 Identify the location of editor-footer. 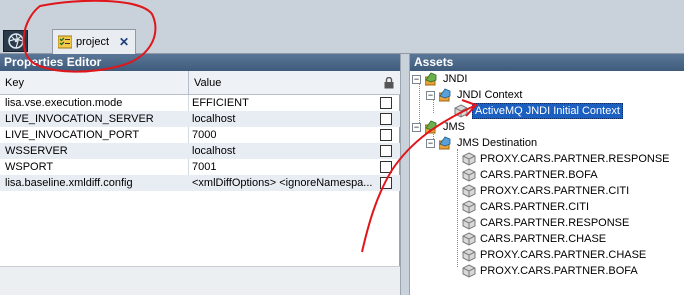
(200, 280).